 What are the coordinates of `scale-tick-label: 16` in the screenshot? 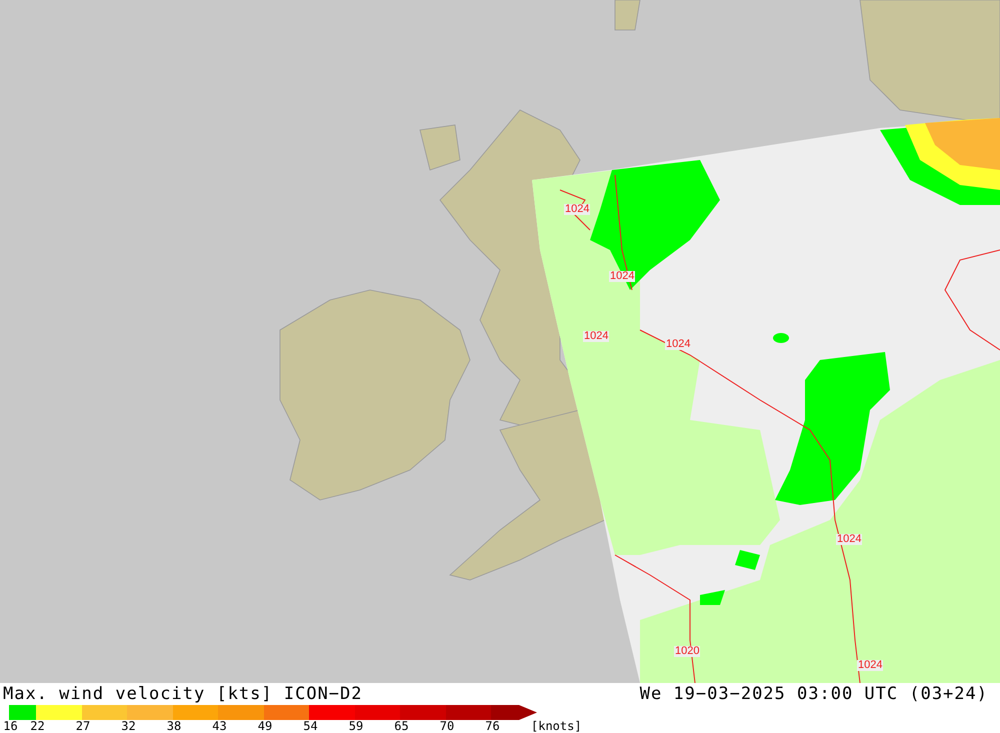 It's located at (10, 726).